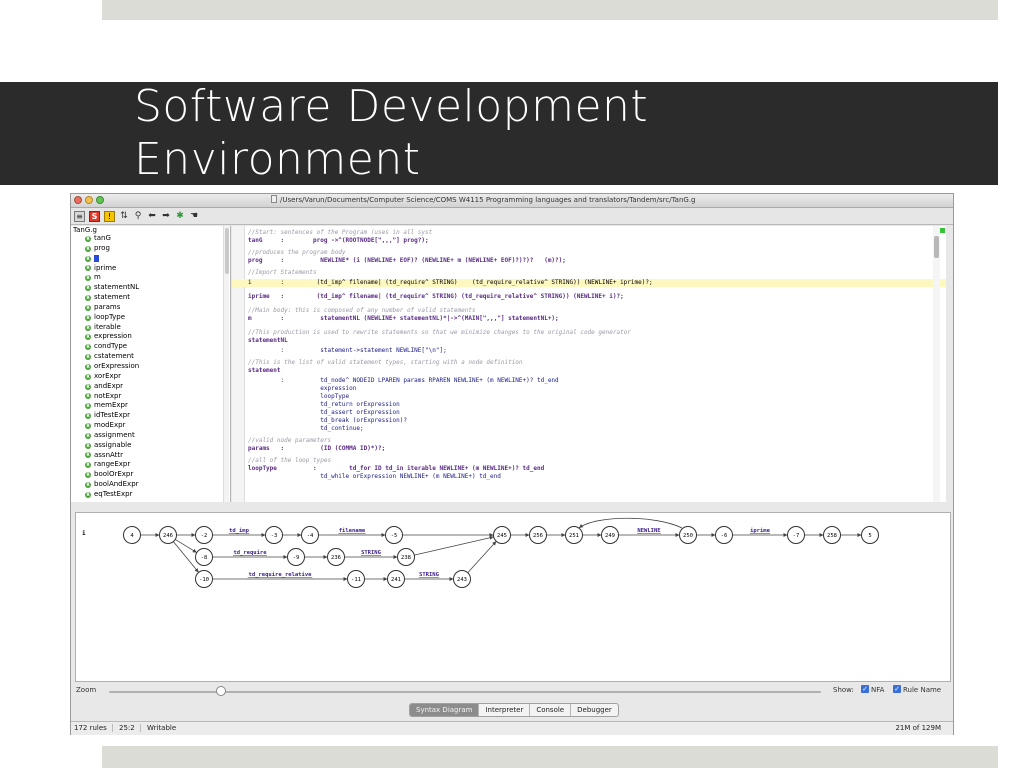 This screenshot has height=768, width=1024. What do you see at coordinates (282, 273) in the screenshot?
I see `code-line: //Import Statements` at bounding box center [282, 273].